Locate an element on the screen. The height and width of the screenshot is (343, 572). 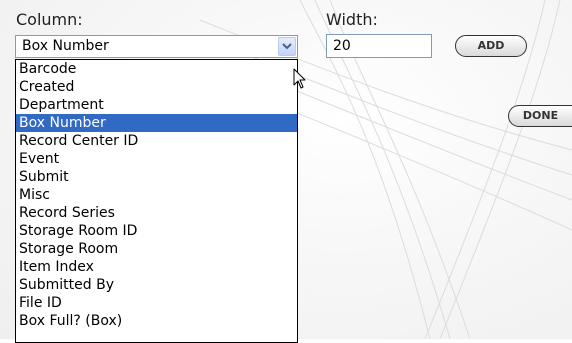
width-input is located at coordinates (379, 46).